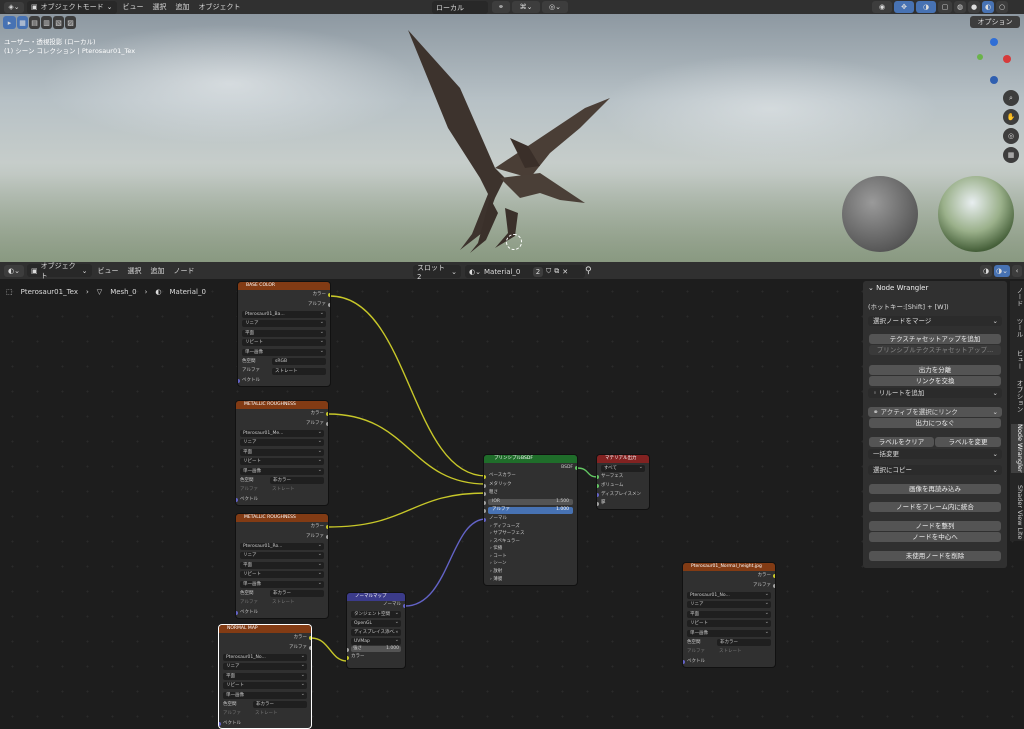  What do you see at coordinates (530, 534) in the screenshot?
I see `panel-subsurface: › サブサーフェス` at bounding box center [530, 534].